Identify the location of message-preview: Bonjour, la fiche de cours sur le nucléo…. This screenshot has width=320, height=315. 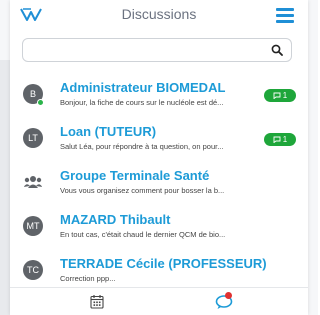
(142, 102).